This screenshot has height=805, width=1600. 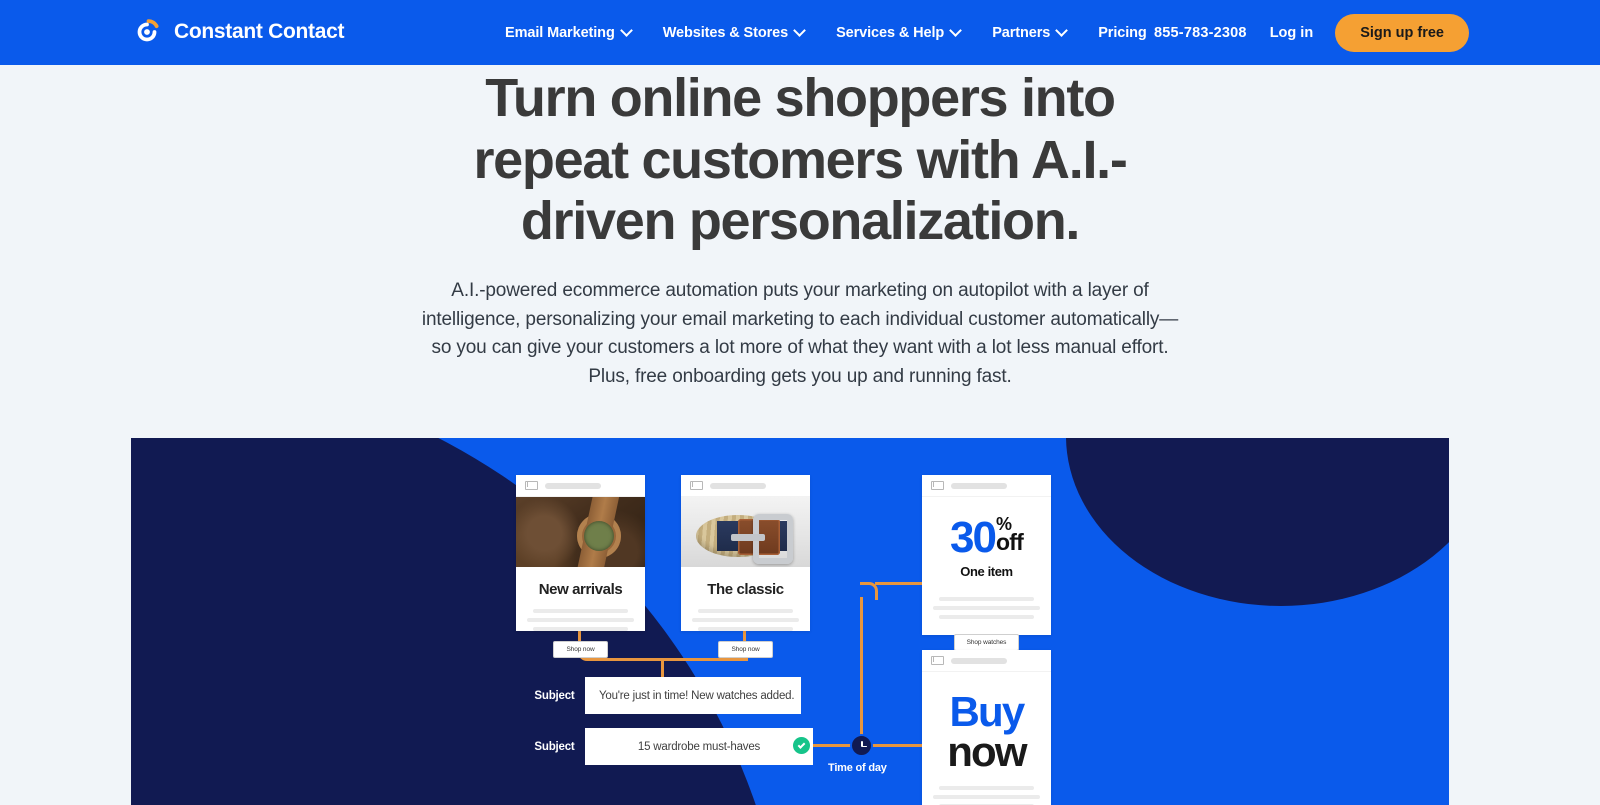 I want to click on nav-item-label: Pricing, so click(x=1122, y=32).